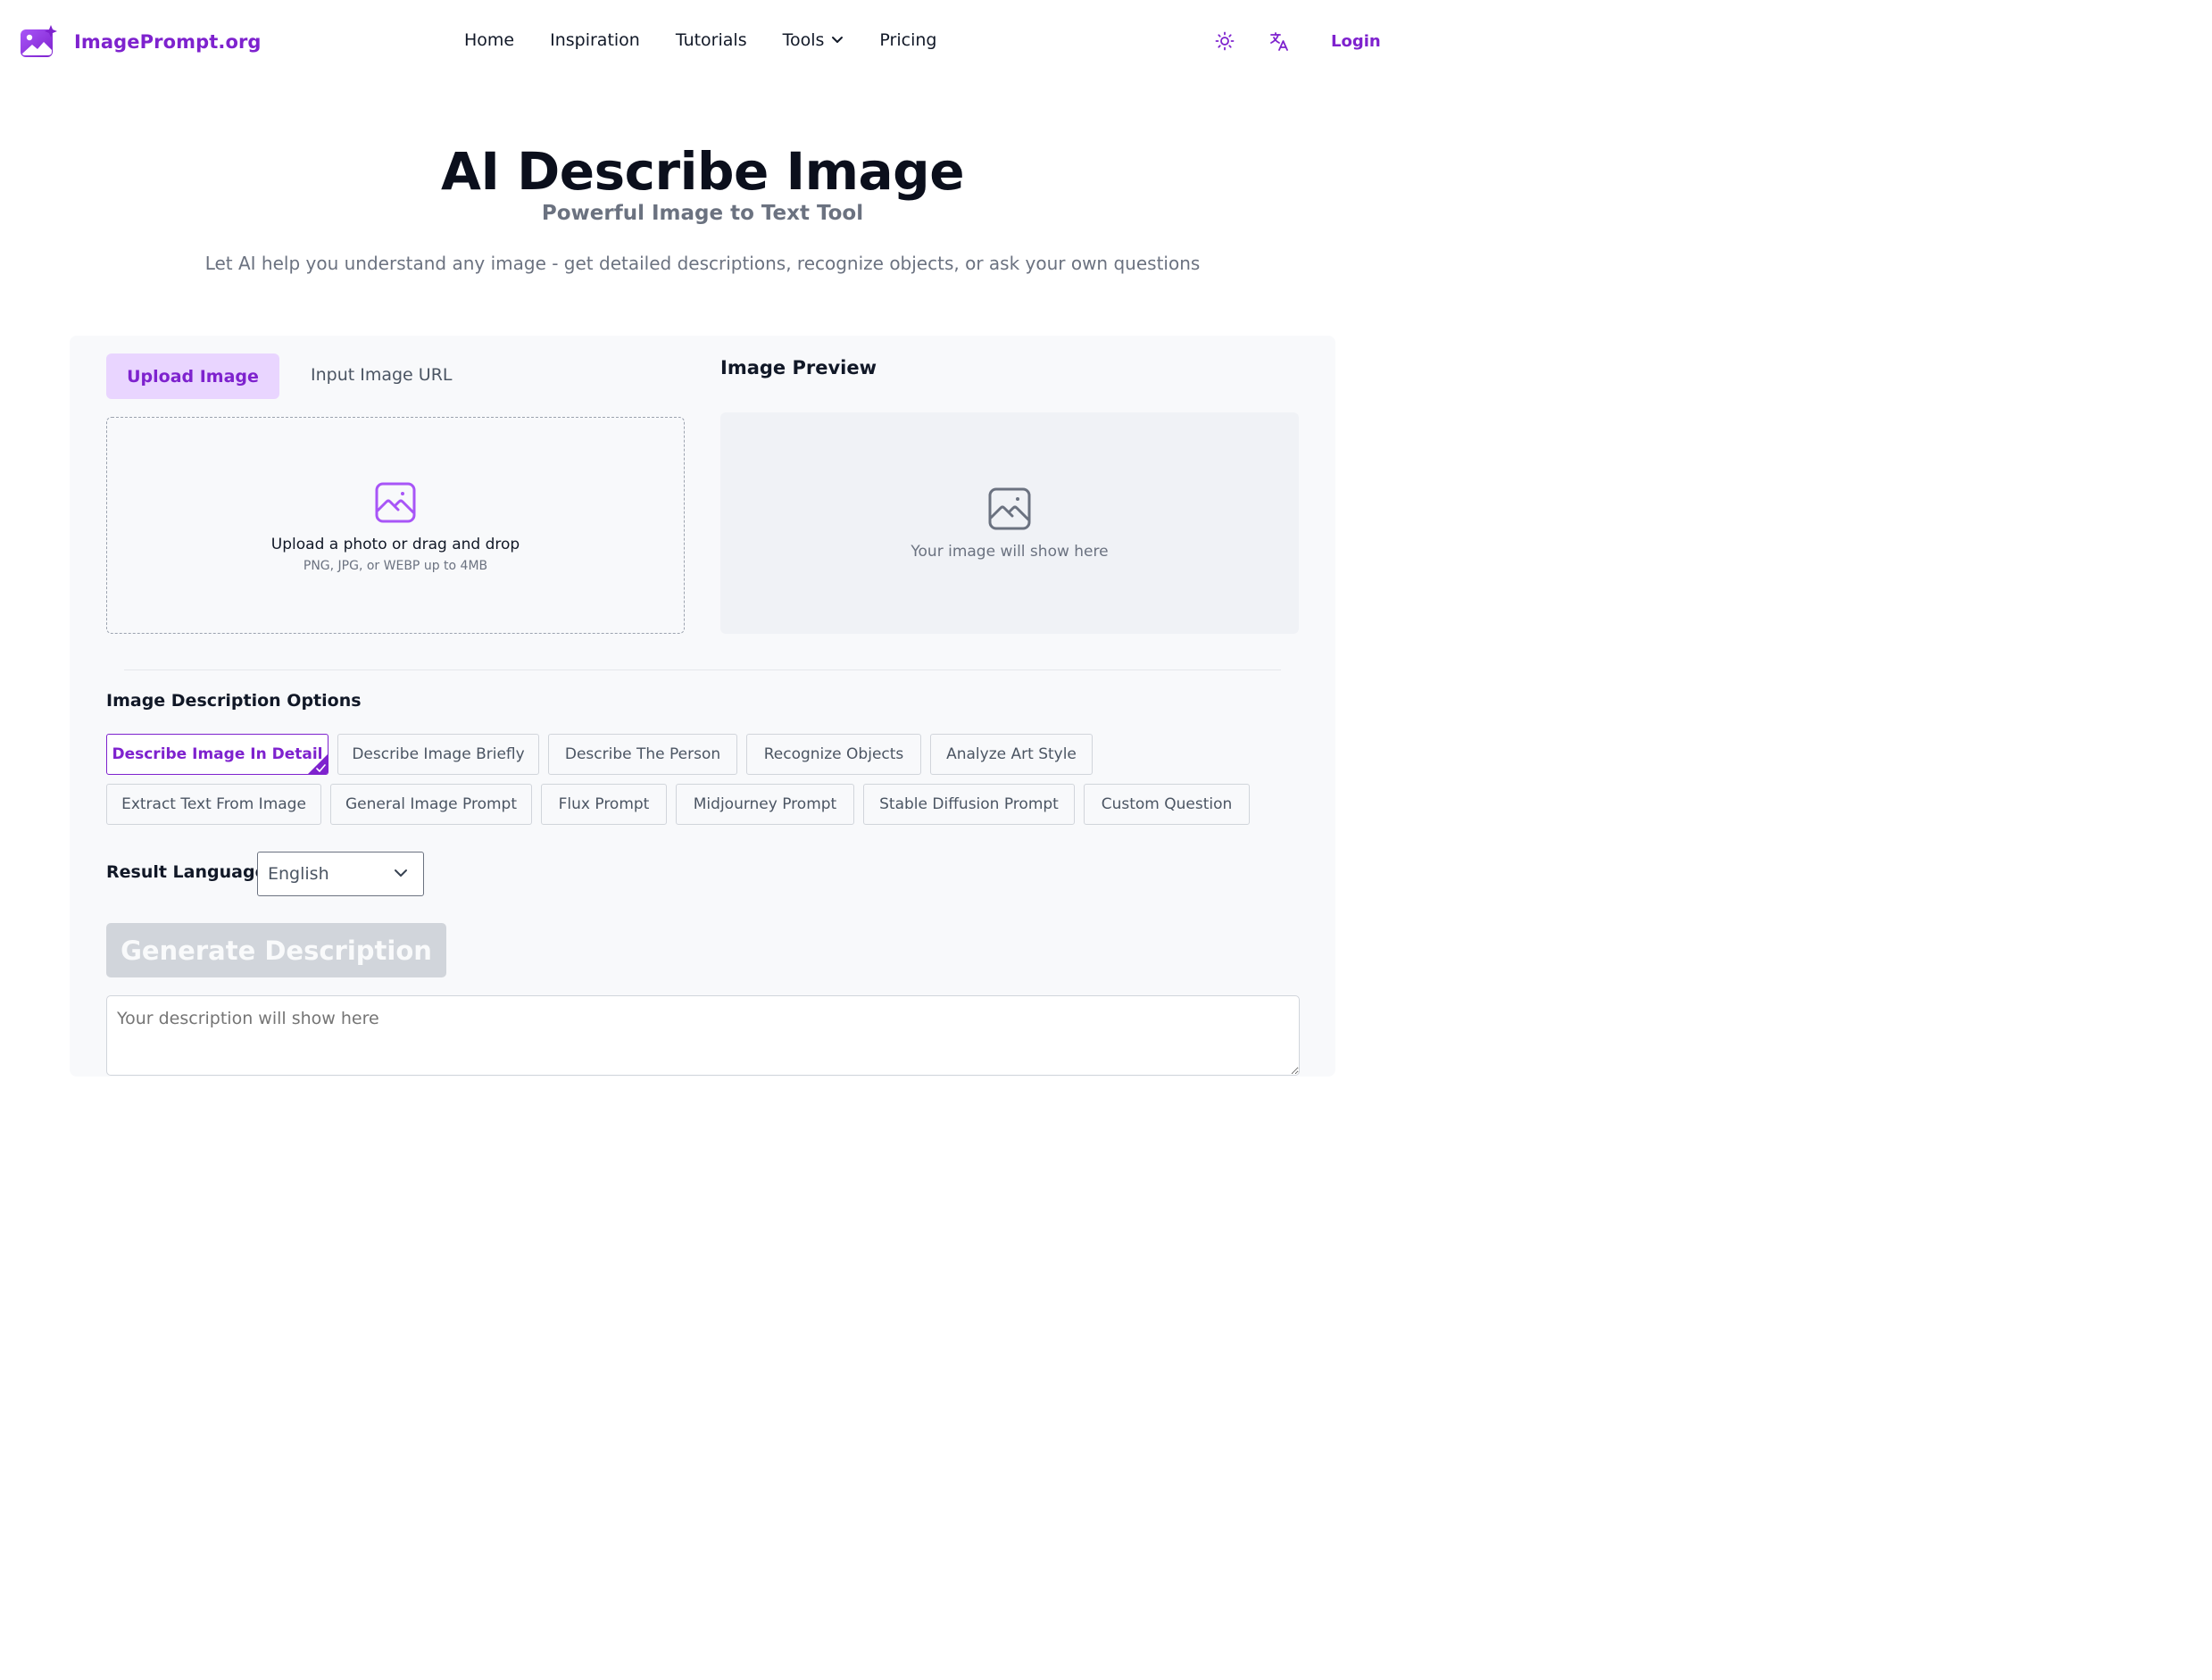 This screenshot has width=2212, height=1680. What do you see at coordinates (489, 40) in the screenshot?
I see `nav-home: Home` at bounding box center [489, 40].